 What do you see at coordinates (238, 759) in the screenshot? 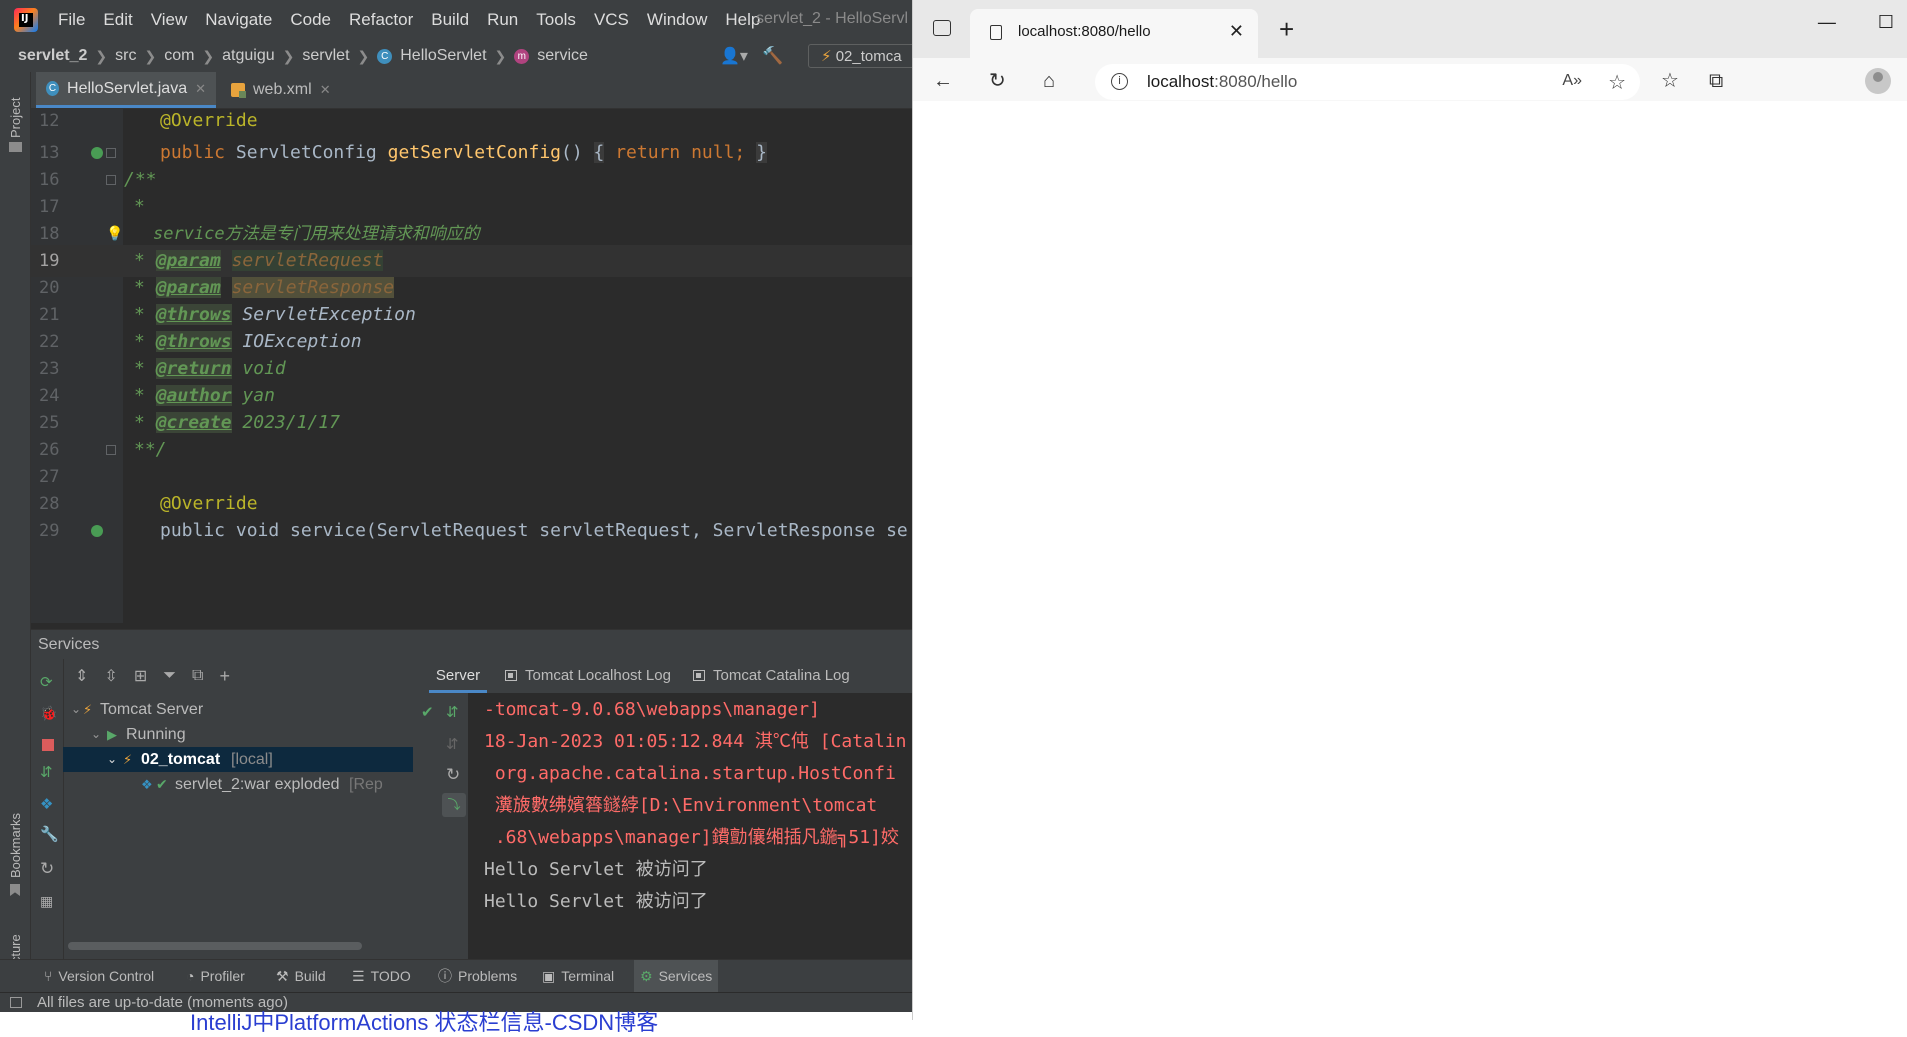
I see `tree-node-02-tomcat: ⌄ ⚡ 02_tomcat [local]` at bounding box center [238, 759].